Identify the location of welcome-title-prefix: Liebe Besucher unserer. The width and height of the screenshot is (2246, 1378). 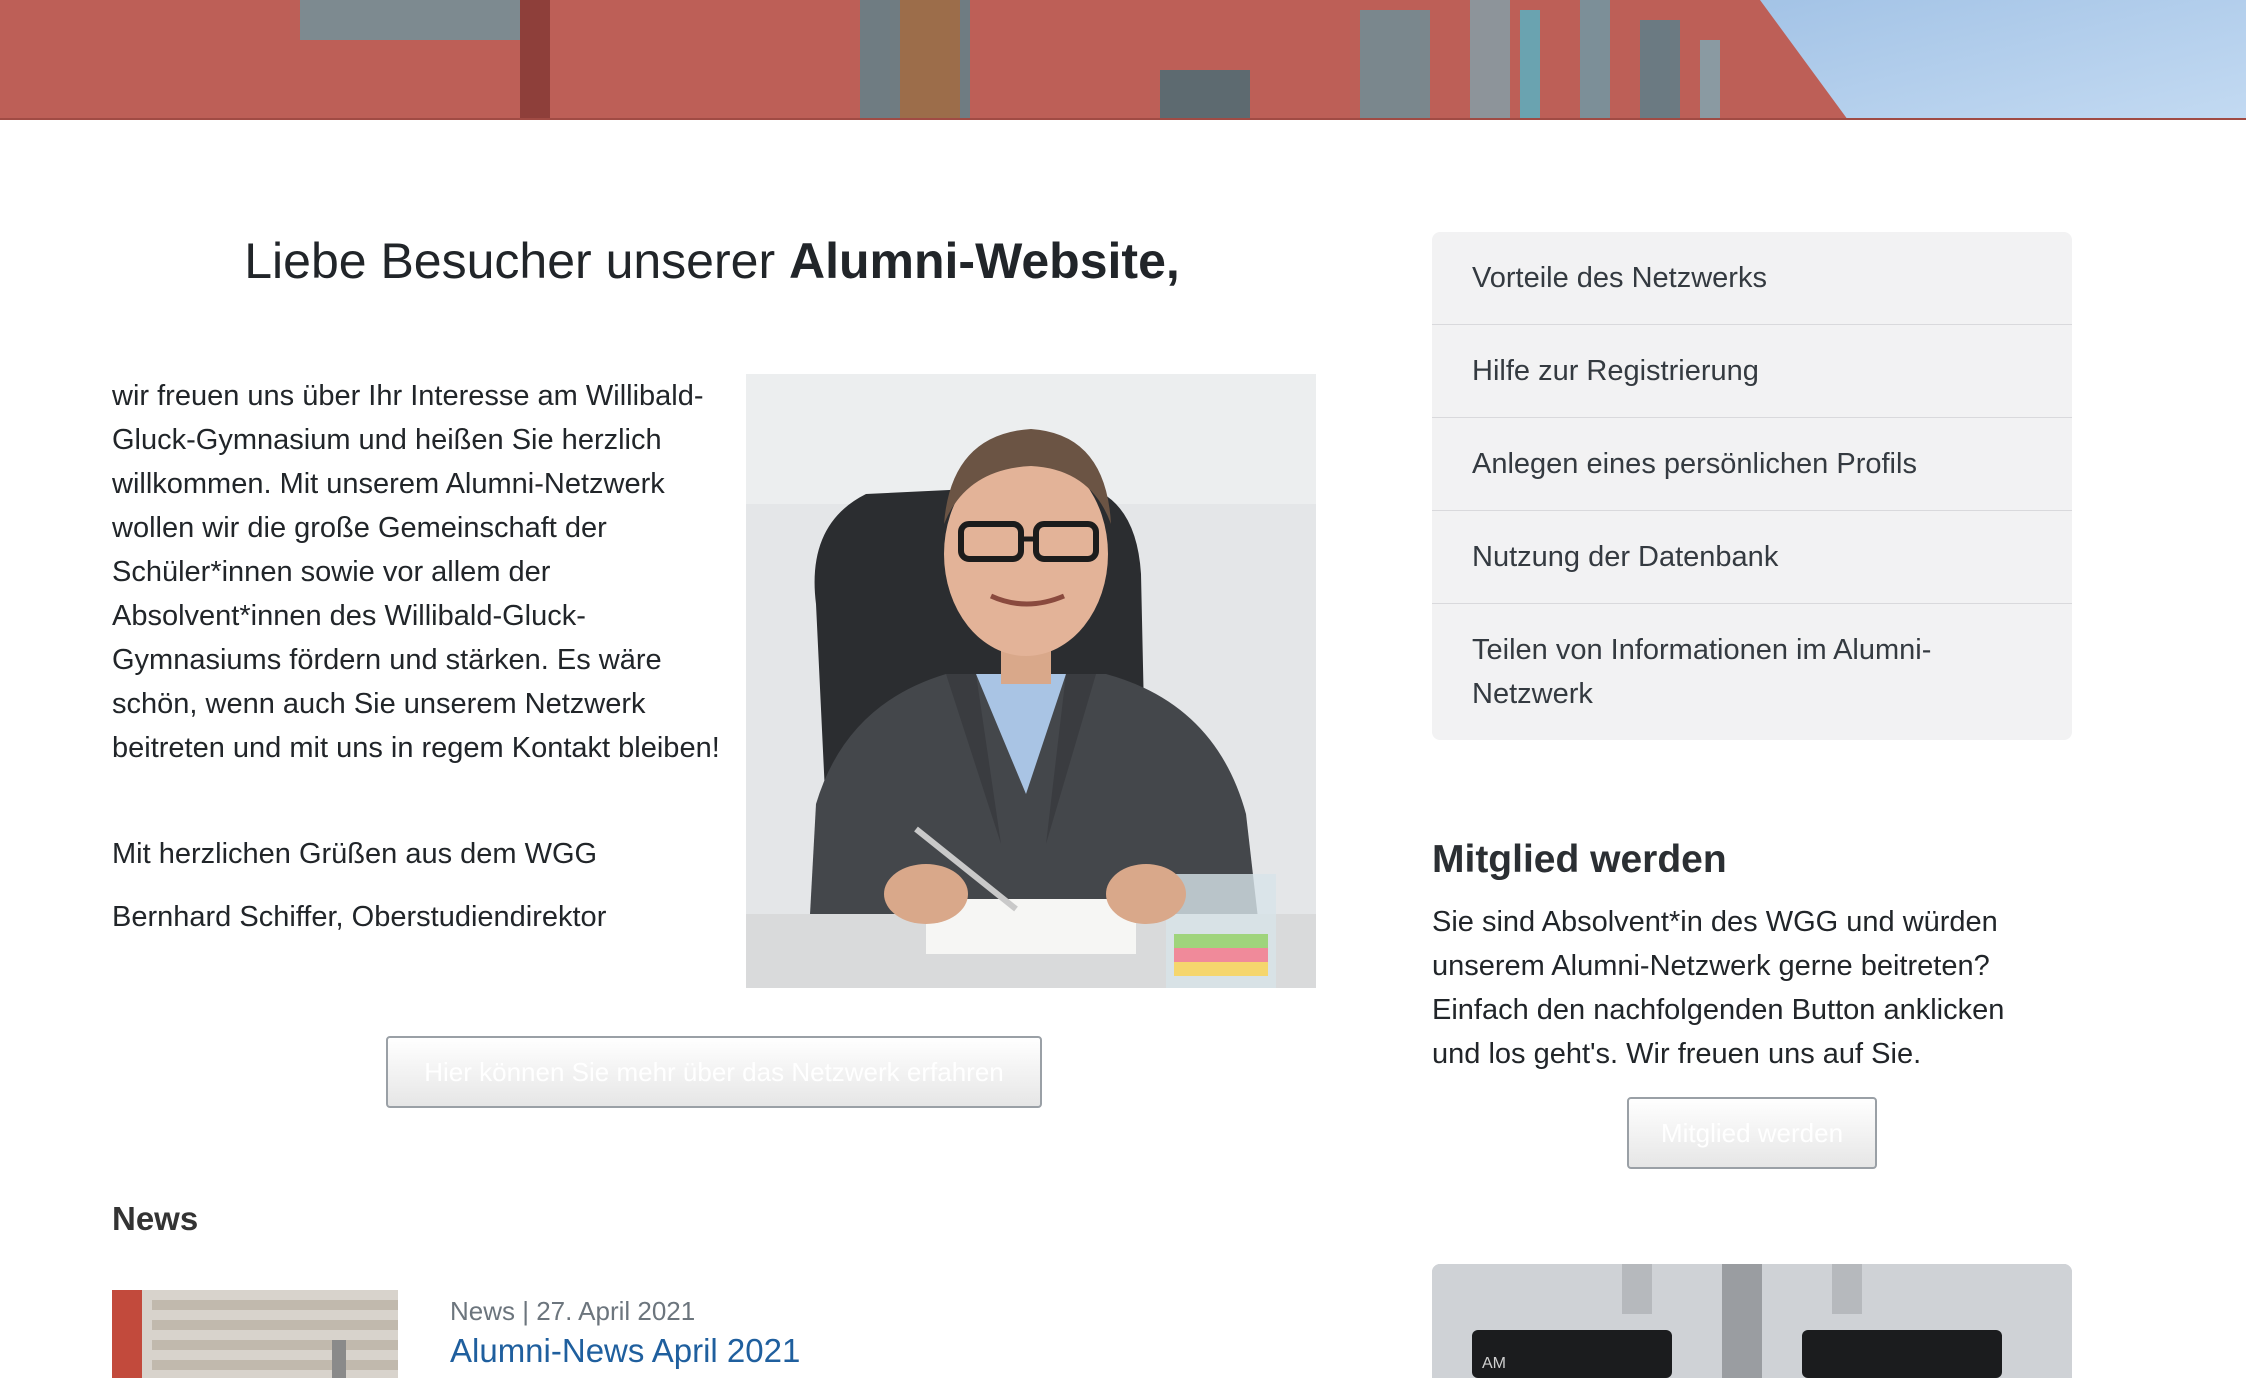
(516, 261).